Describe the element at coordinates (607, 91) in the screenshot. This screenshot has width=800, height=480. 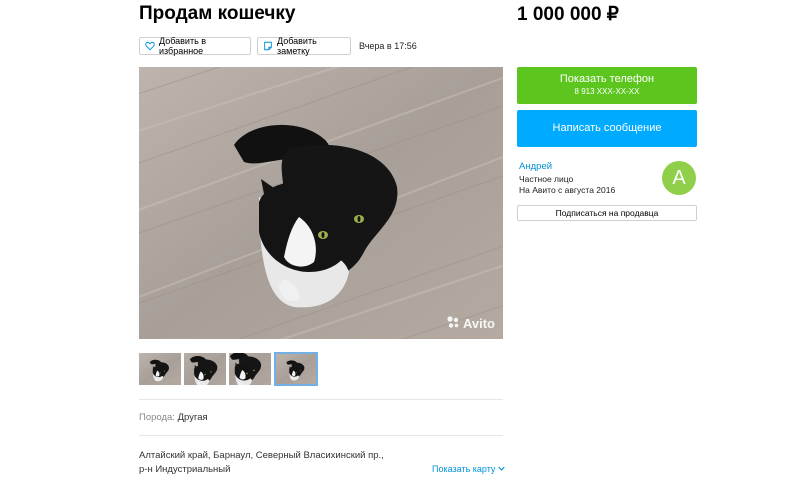
I see `phone-number: 8 913 XXX-XX-XX` at that location.